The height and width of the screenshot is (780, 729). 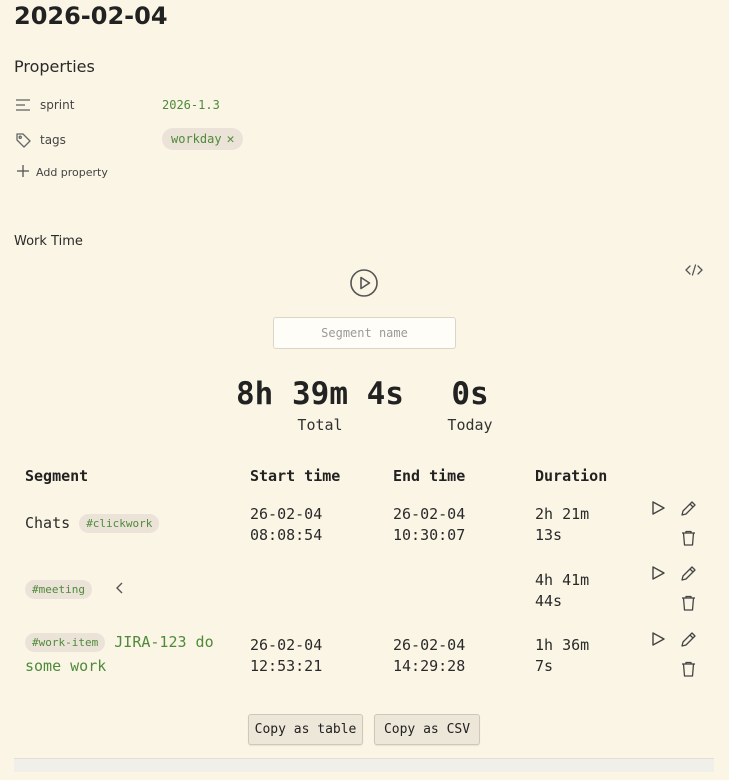 What do you see at coordinates (286, 535) in the screenshot?
I see `start-clock: 08:08:54` at bounding box center [286, 535].